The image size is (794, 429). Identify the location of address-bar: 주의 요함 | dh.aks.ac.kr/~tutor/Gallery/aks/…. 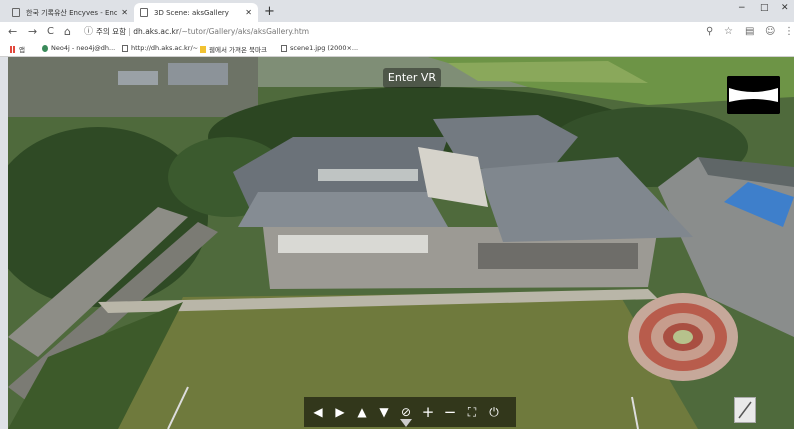
(202, 32).